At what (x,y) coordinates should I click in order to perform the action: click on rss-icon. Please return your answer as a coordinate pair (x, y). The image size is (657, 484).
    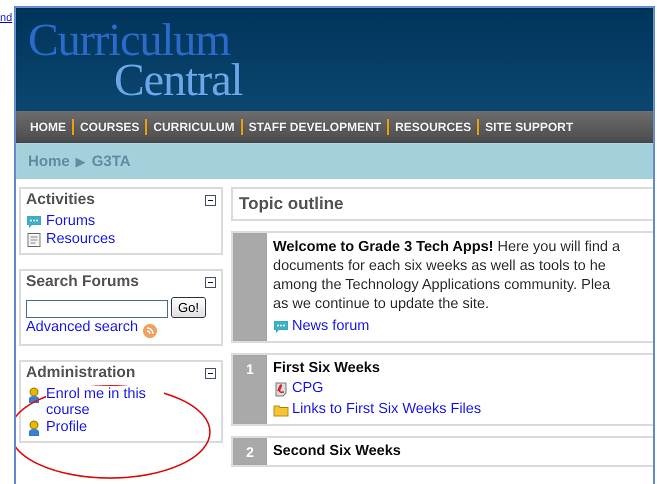
    Looking at the image, I should click on (150, 331).